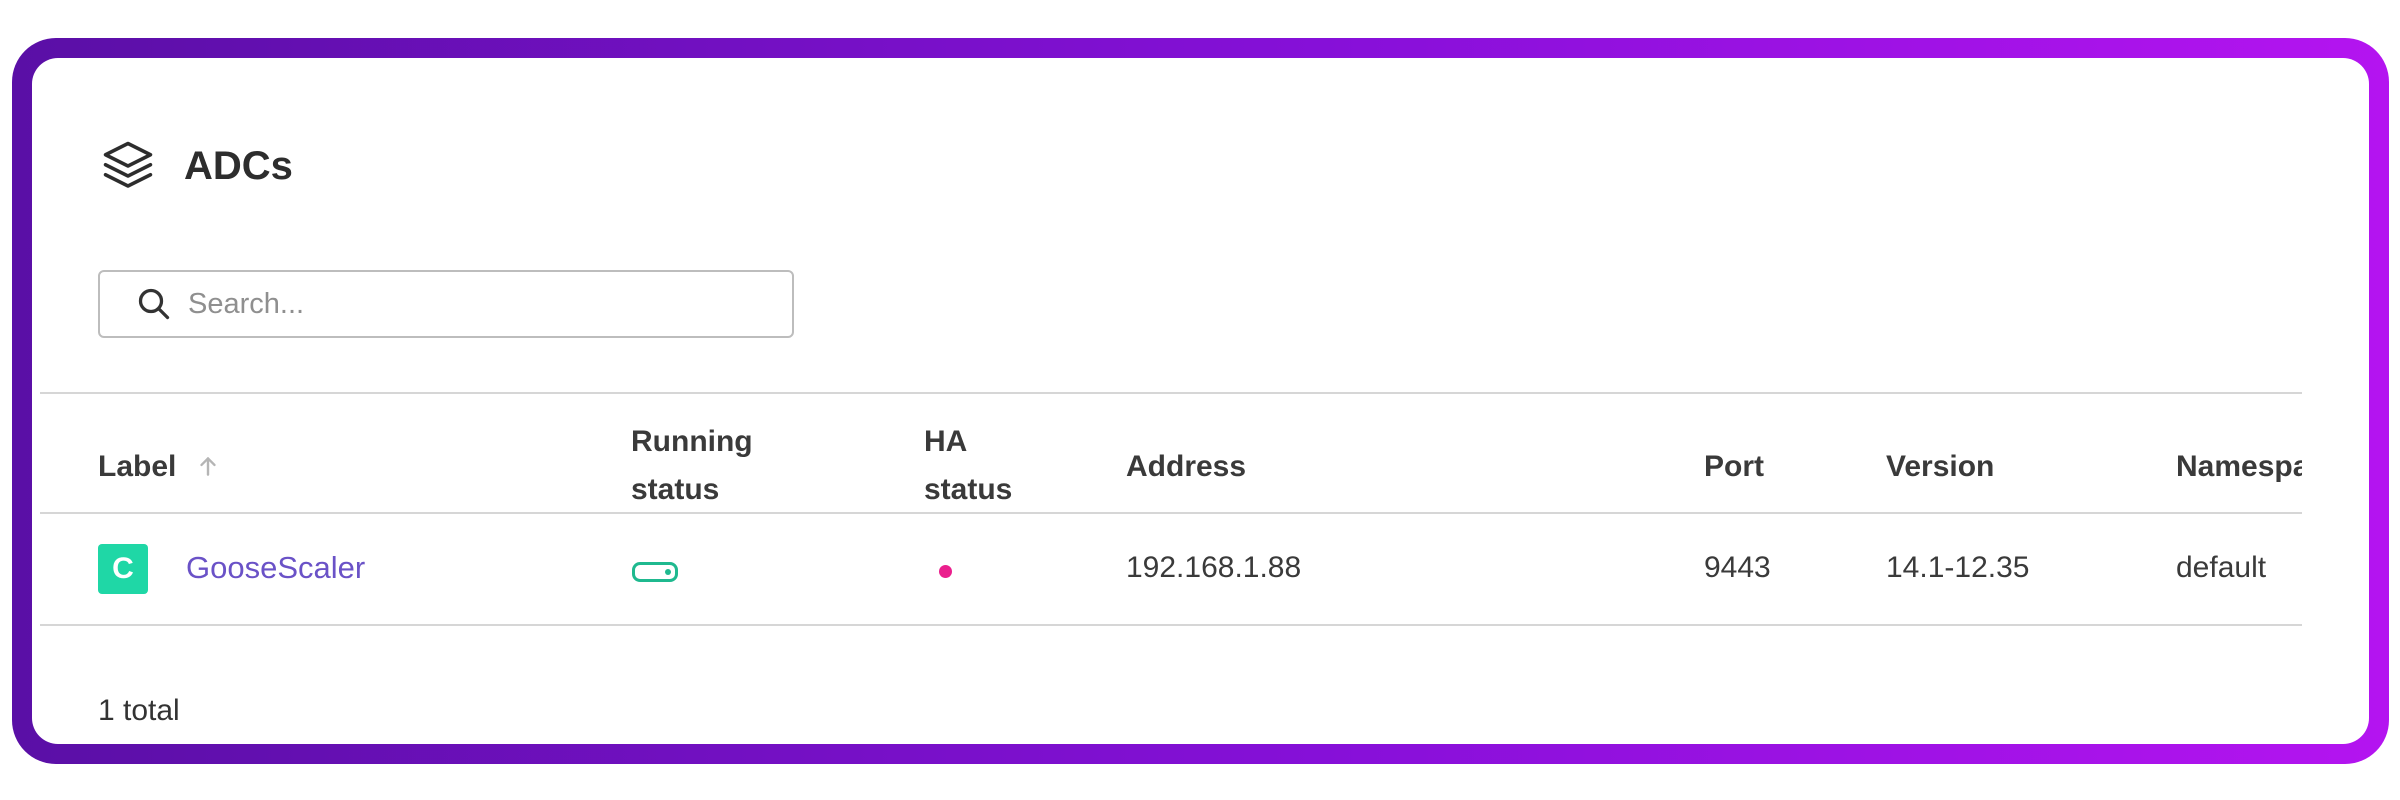 This screenshot has width=2400, height=800. I want to click on page-title: ADCs, so click(238, 165).